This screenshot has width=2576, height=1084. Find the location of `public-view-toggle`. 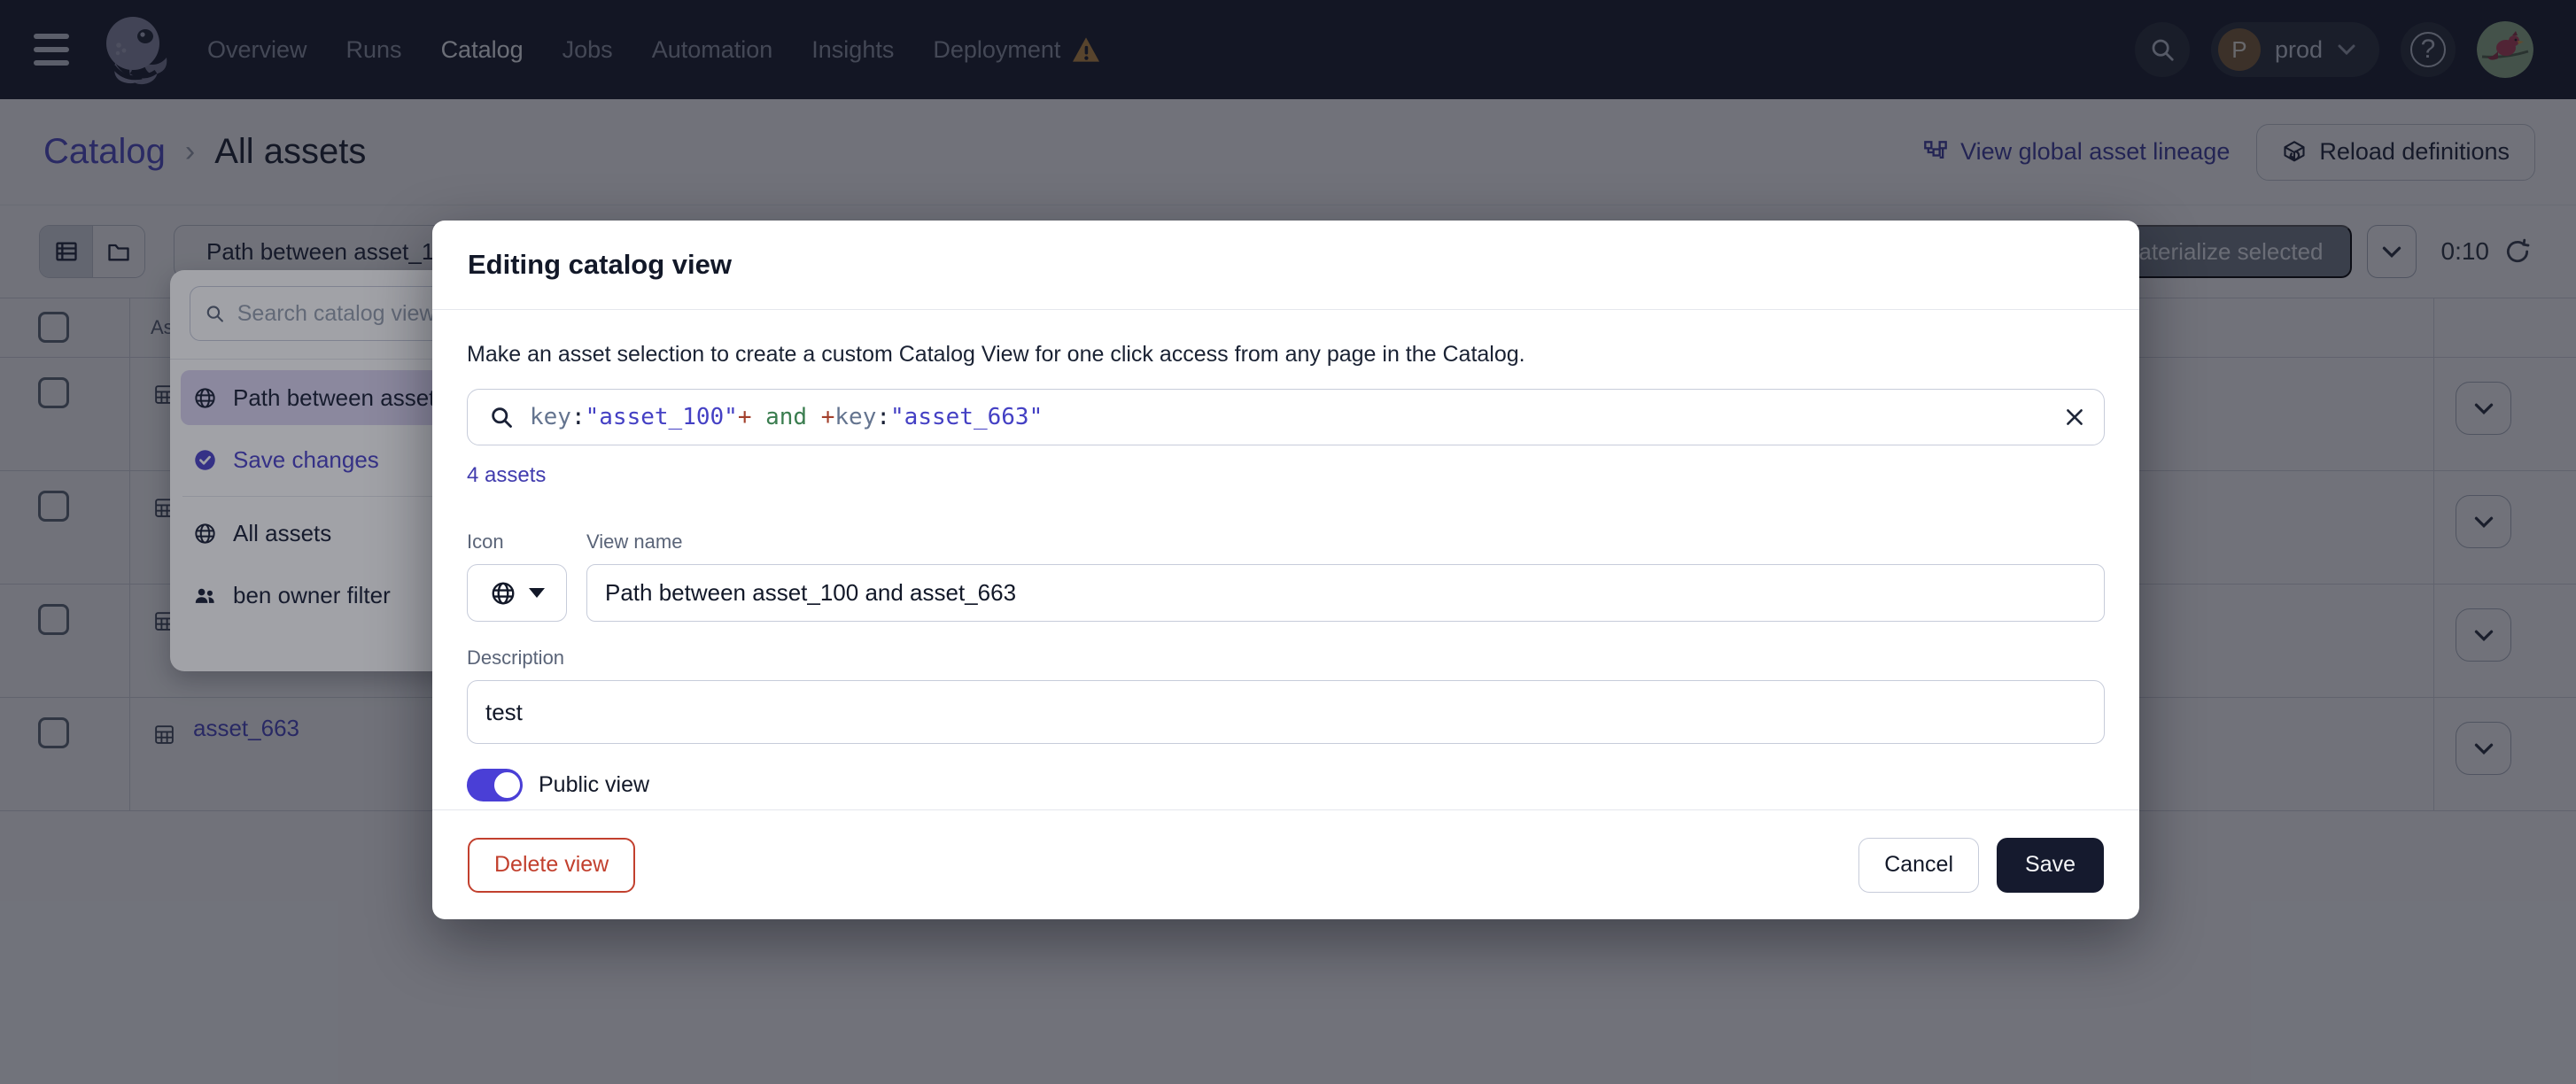

public-view-toggle is located at coordinates (495, 785).